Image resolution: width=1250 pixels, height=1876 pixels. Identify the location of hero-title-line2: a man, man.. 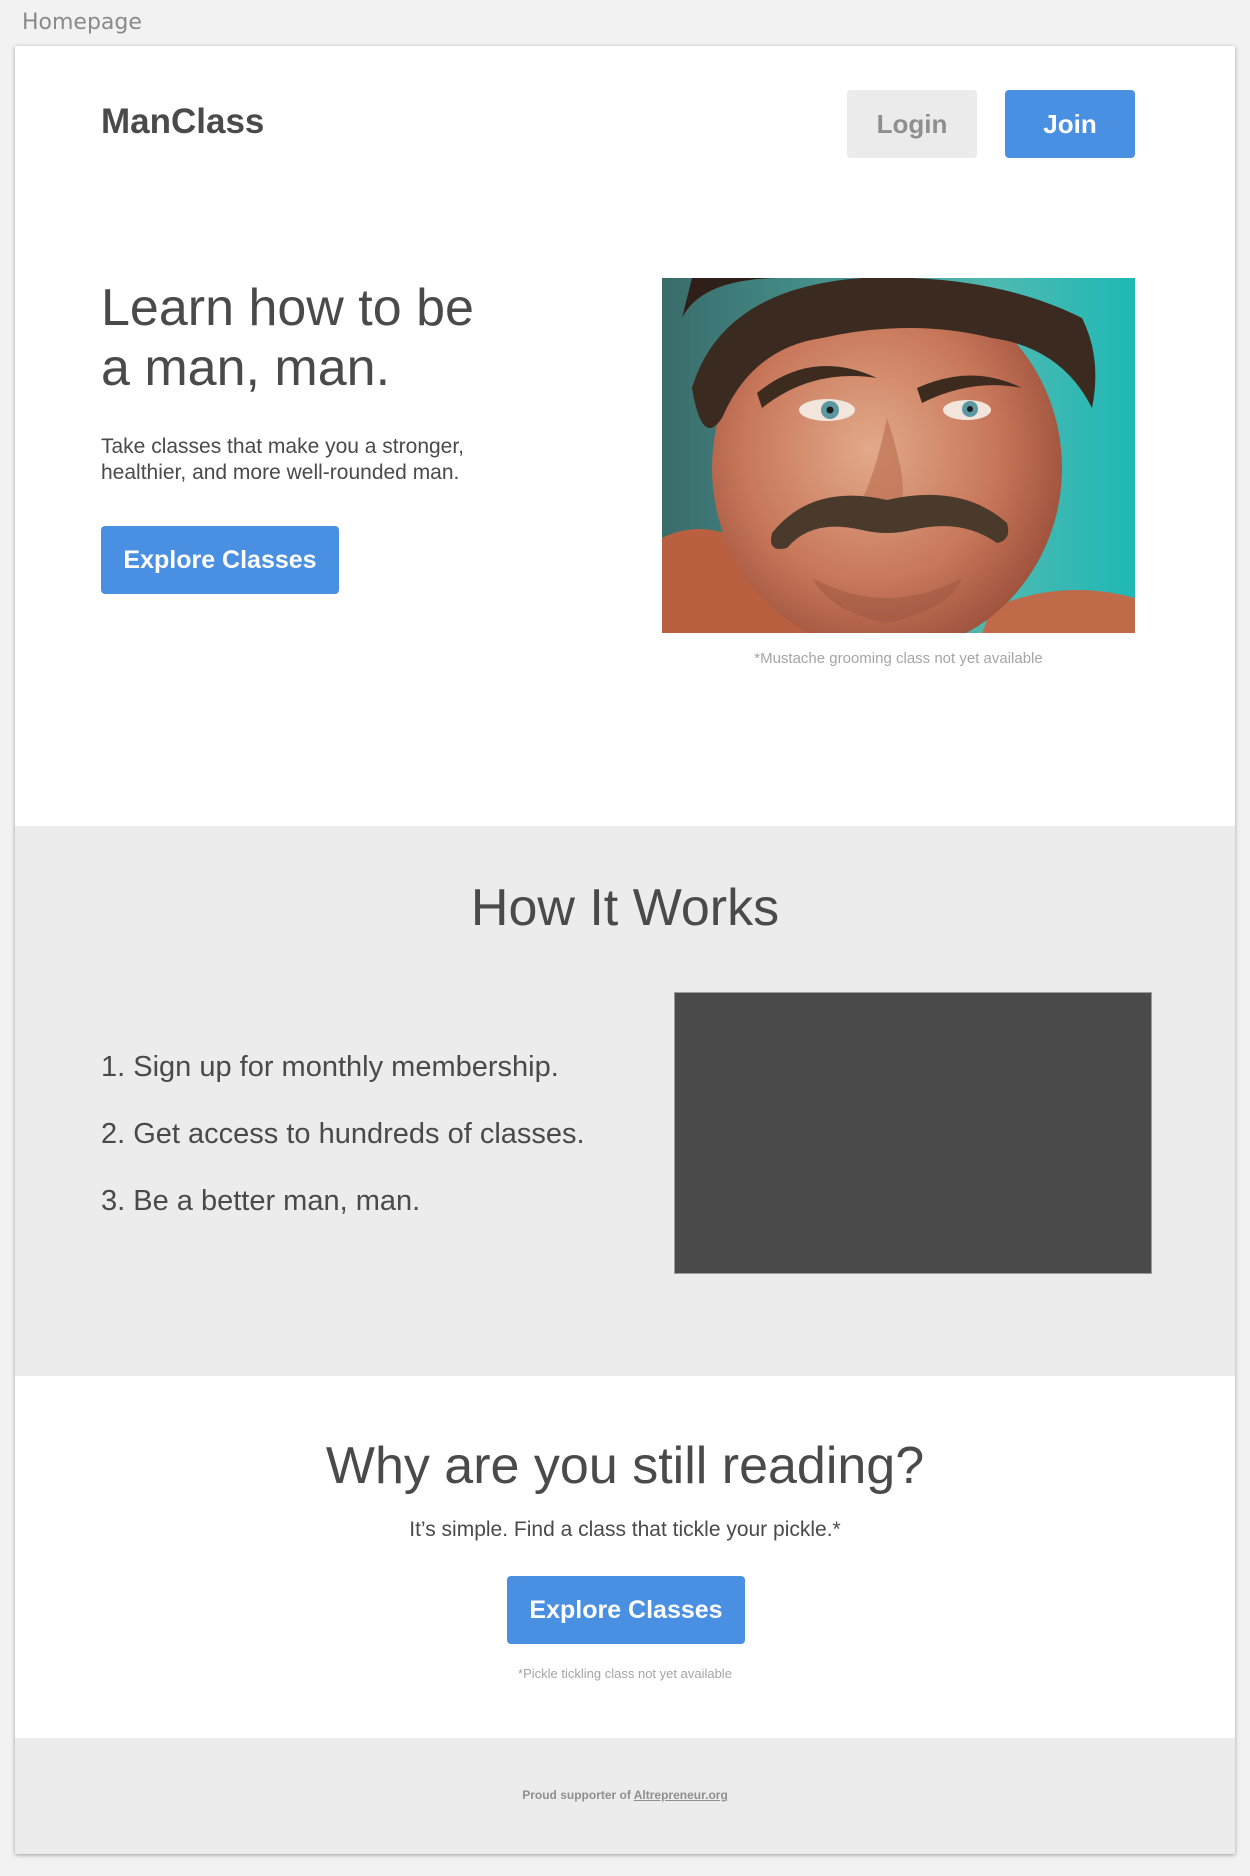
(246, 368).